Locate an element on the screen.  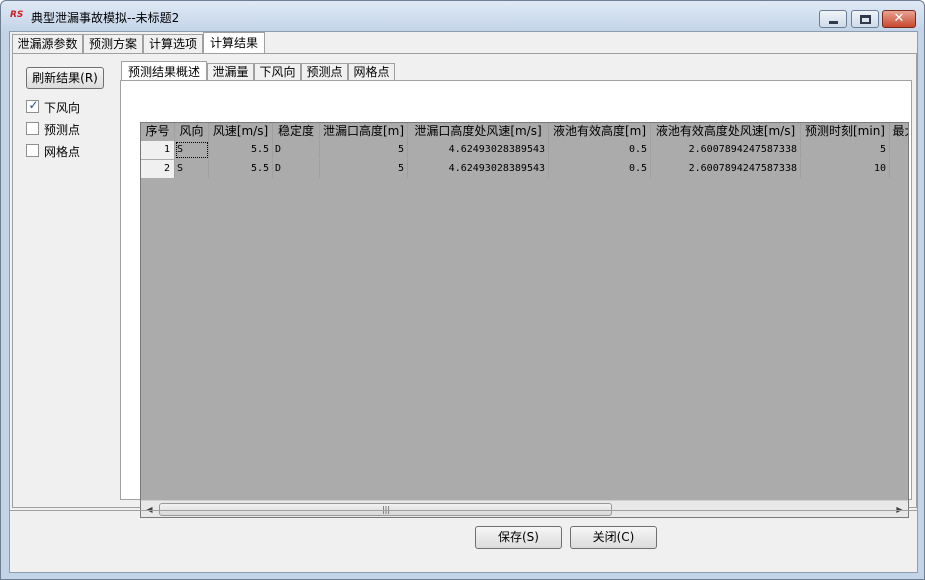
checkmark-icon: ✓ is located at coordinates (33, 105).